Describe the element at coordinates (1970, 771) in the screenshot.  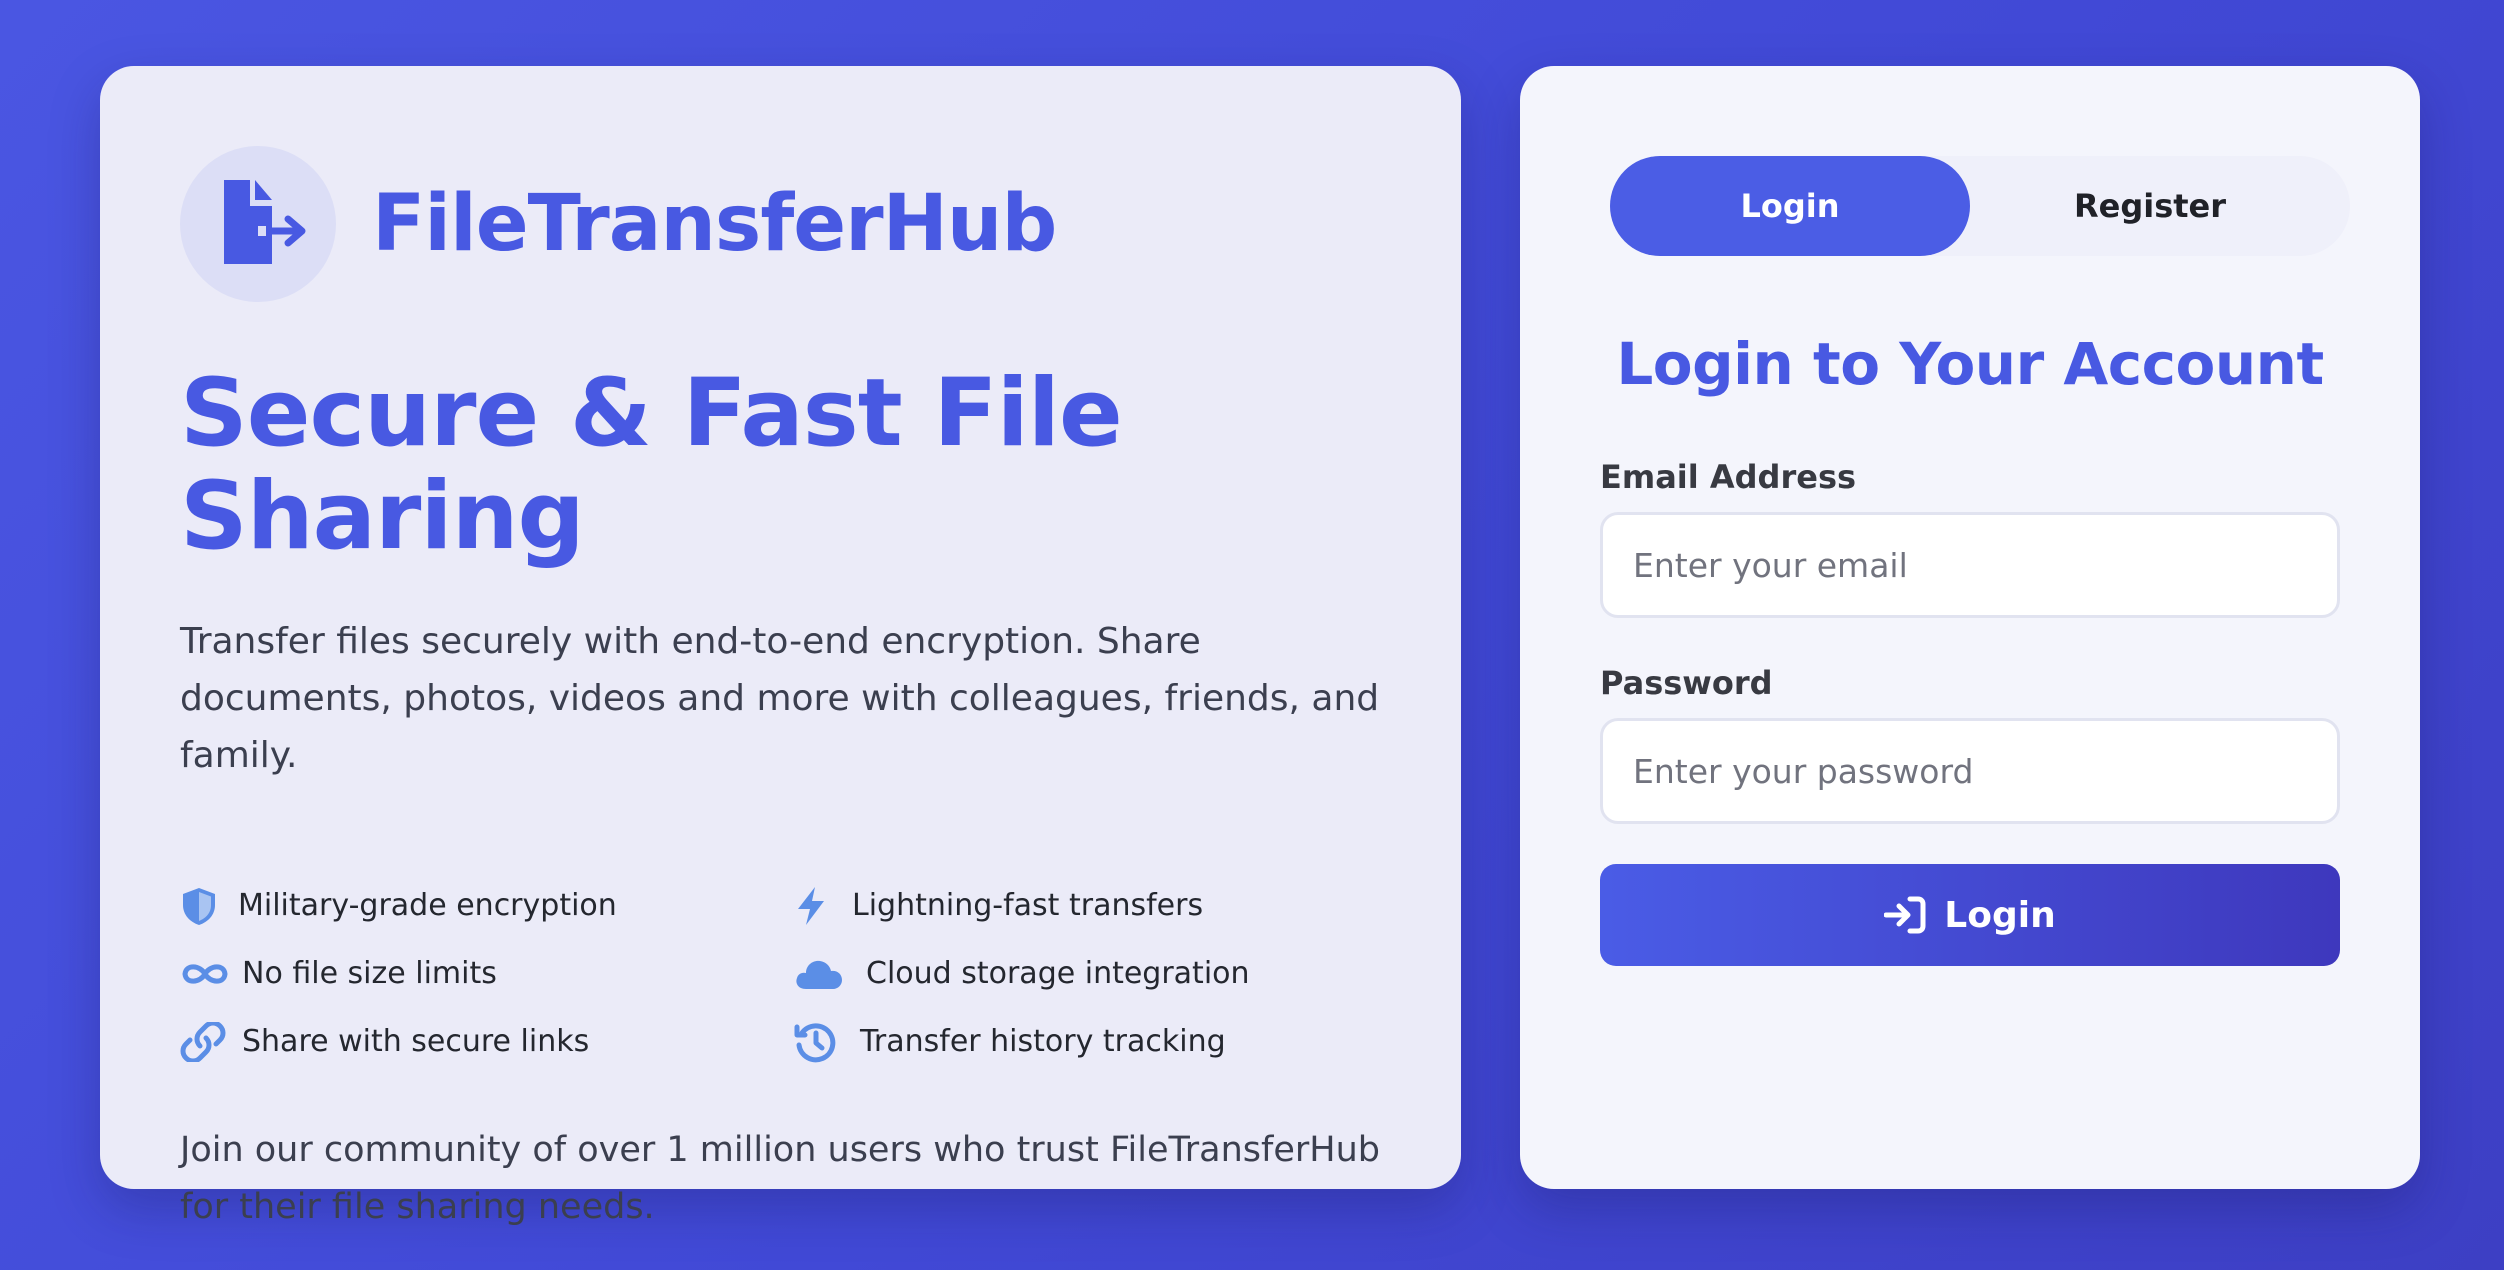
I see `password-input` at that location.